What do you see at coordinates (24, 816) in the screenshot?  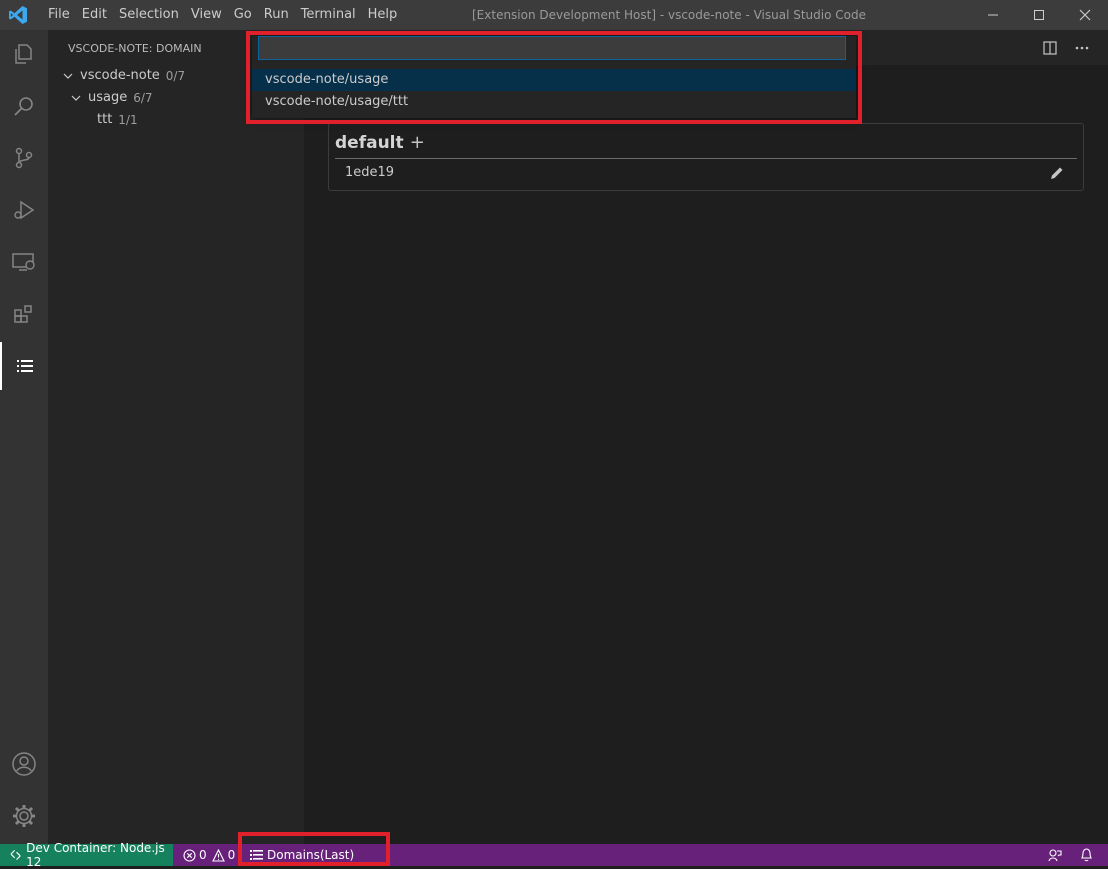 I see `settings-gear-icon` at bounding box center [24, 816].